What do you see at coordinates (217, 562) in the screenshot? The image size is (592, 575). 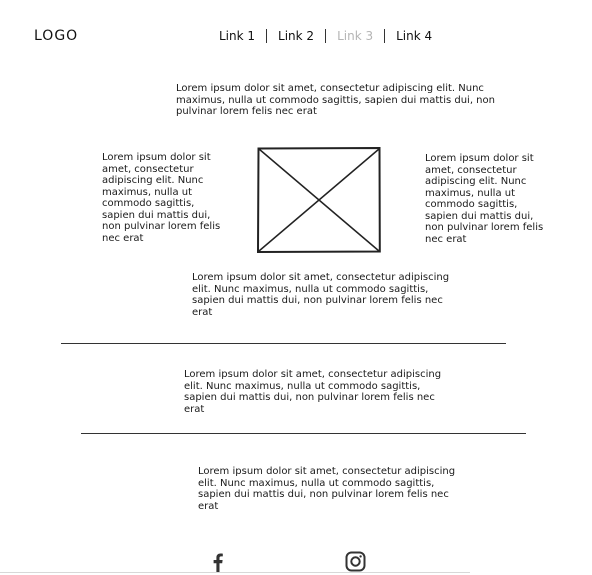 I see `facebook-icon` at bounding box center [217, 562].